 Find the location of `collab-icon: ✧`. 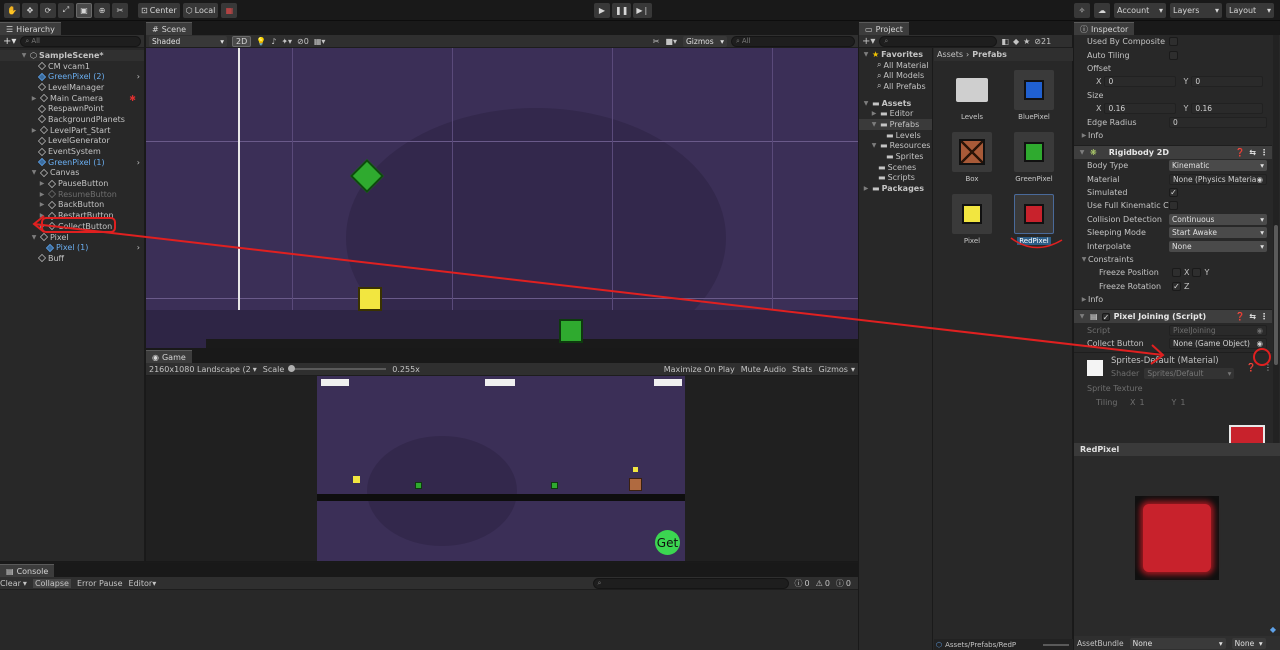

collab-icon: ✧ is located at coordinates (1082, 10).